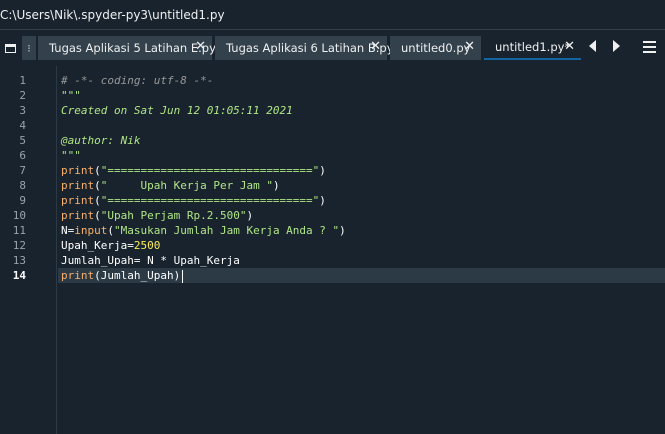  Describe the element at coordinates (596, 48) in the screenshot. I see `triangle-left-icon` at that location.